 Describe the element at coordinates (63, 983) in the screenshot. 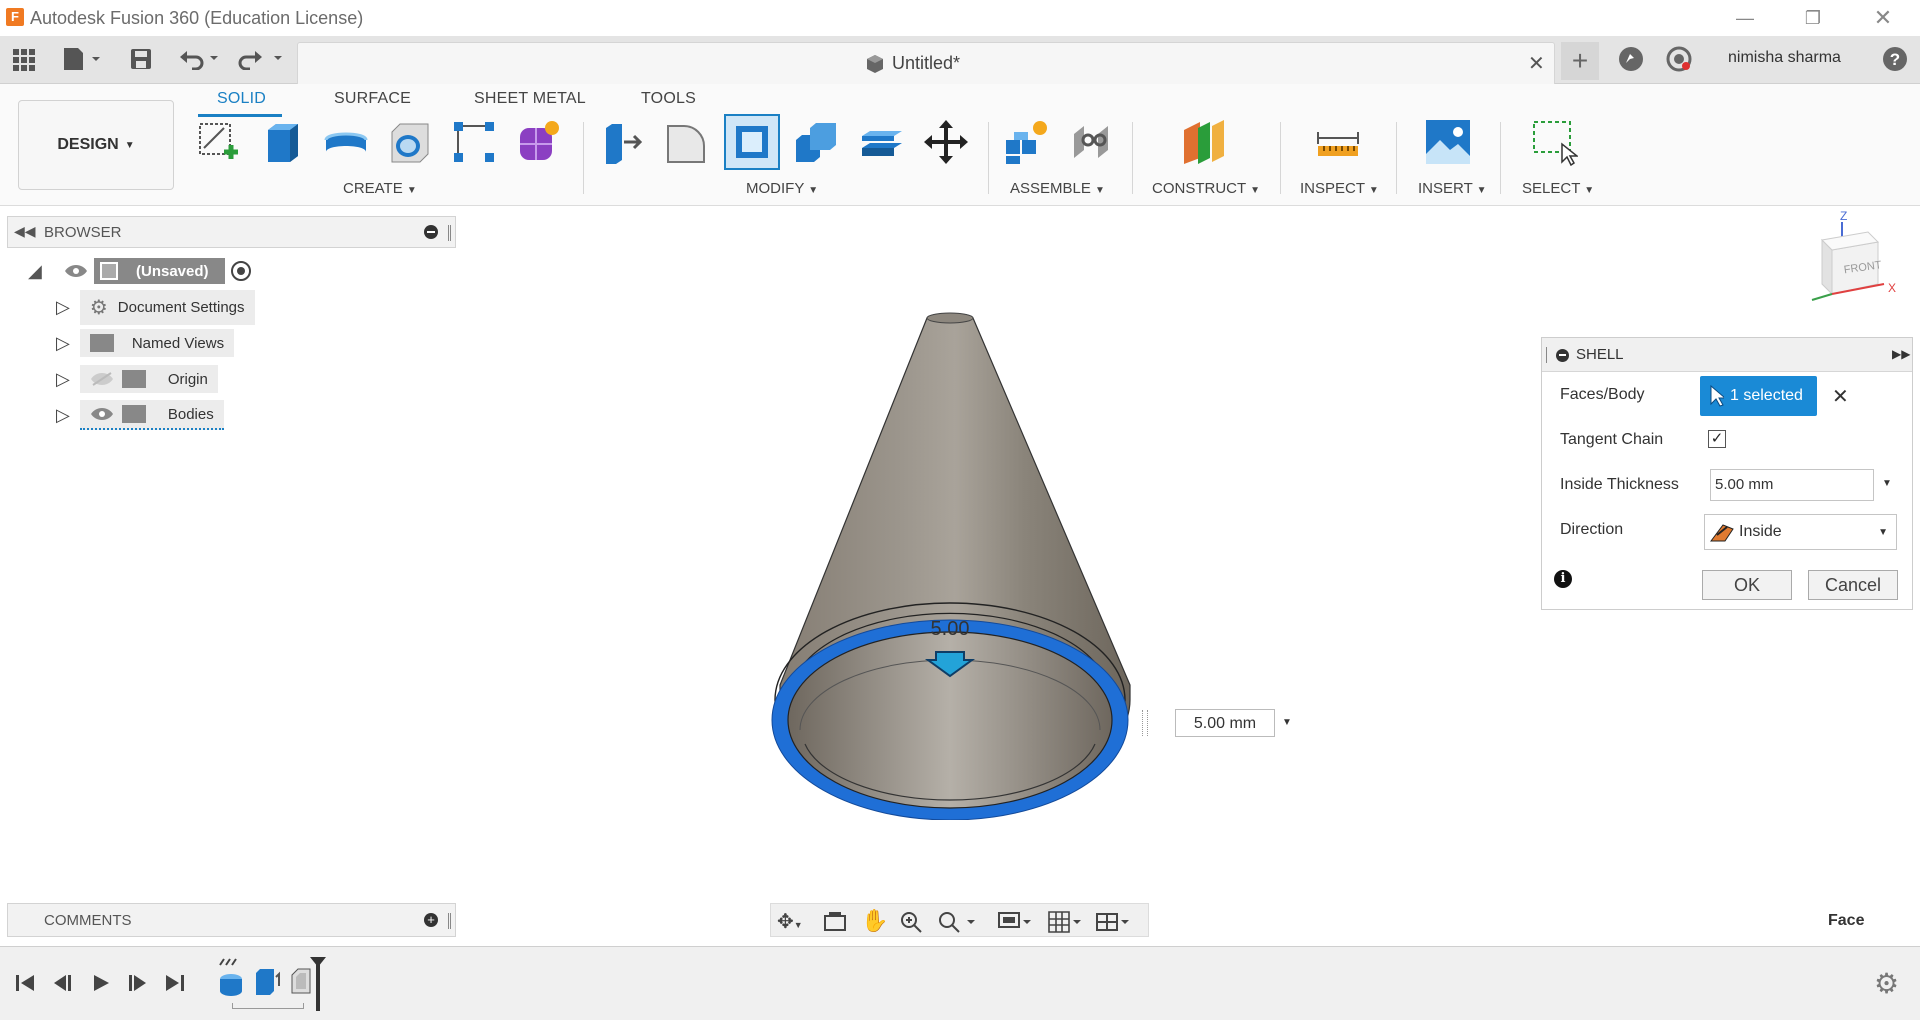

I see `step-back-icon` at that location.